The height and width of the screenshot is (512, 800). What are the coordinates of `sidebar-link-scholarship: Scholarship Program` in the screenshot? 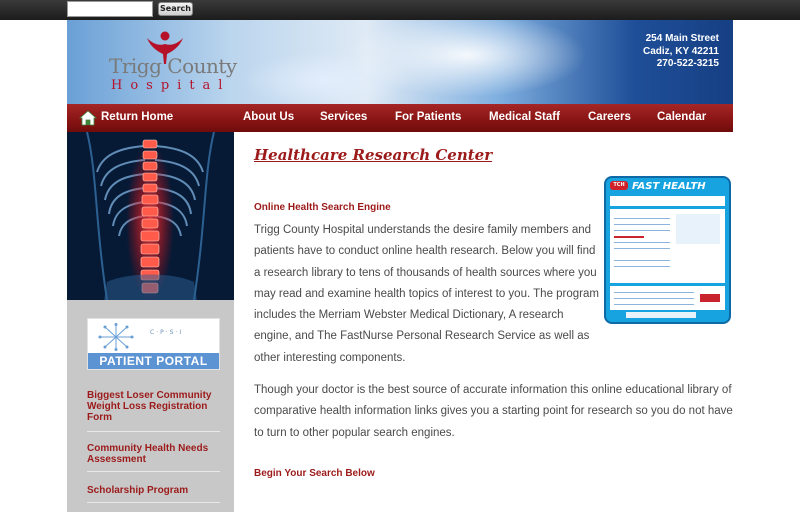 It's located at (153, 490).